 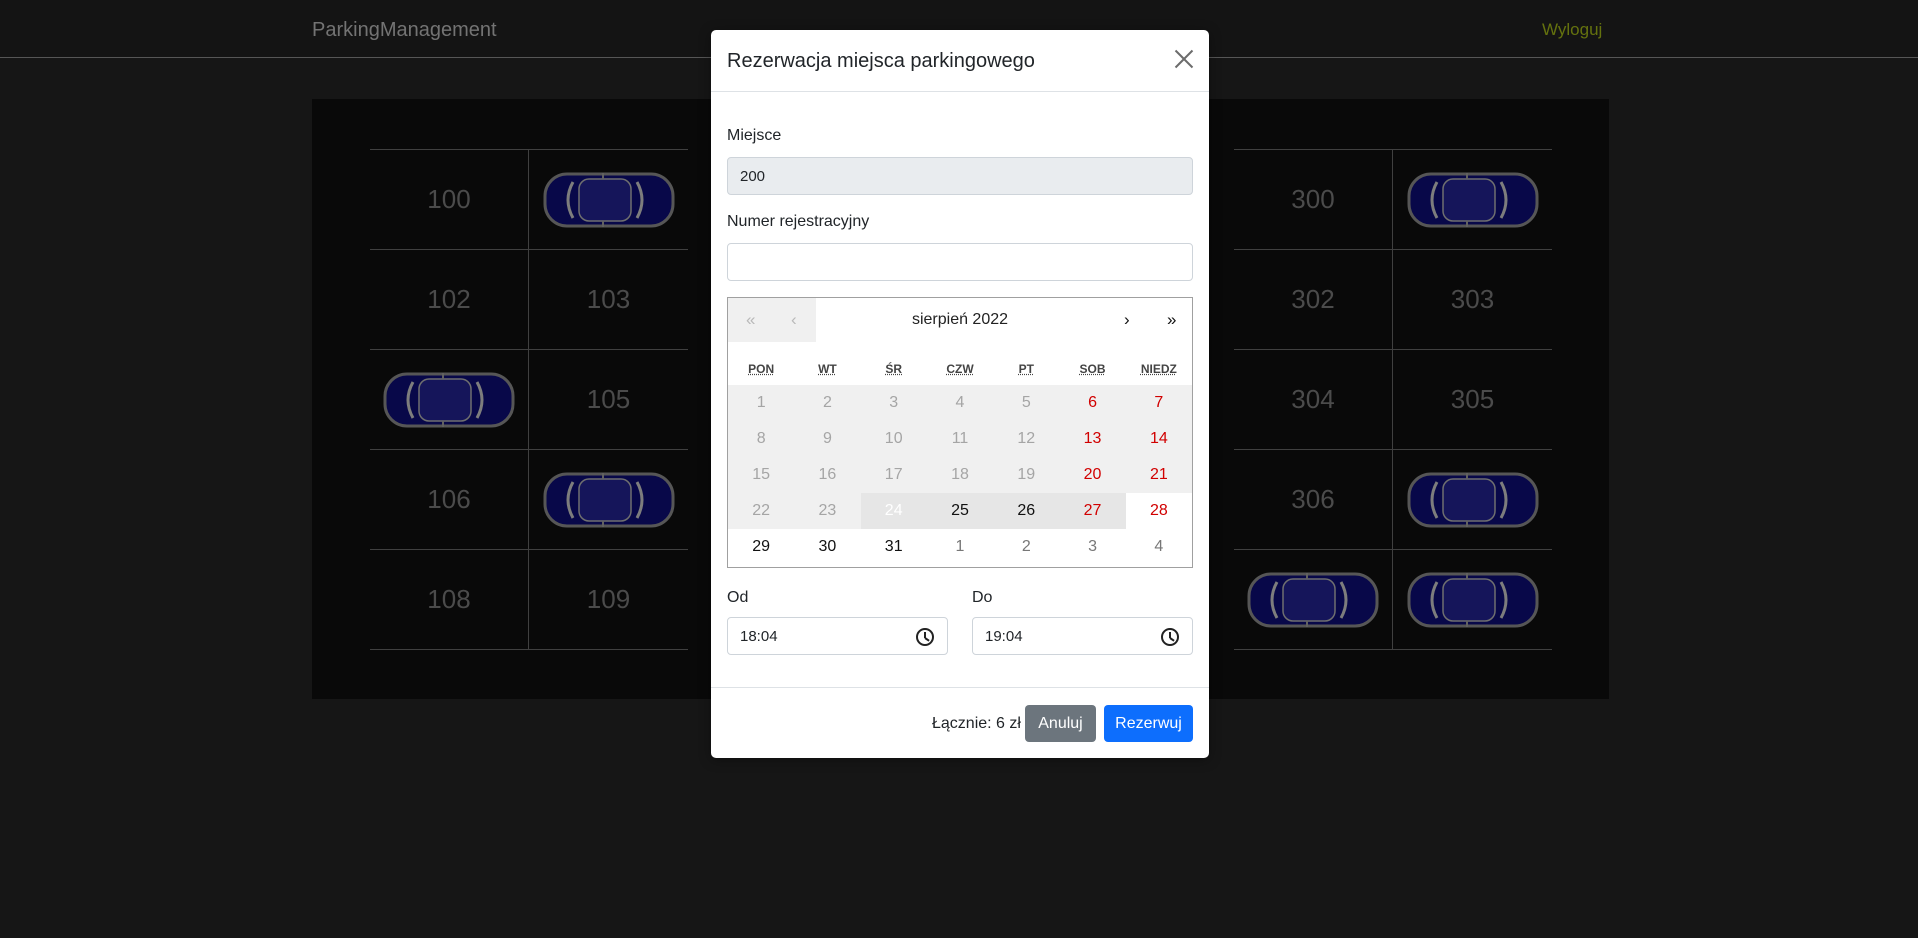 I want to click on total-price: Łącznie: 6 zł, so click(x=976, y=723).